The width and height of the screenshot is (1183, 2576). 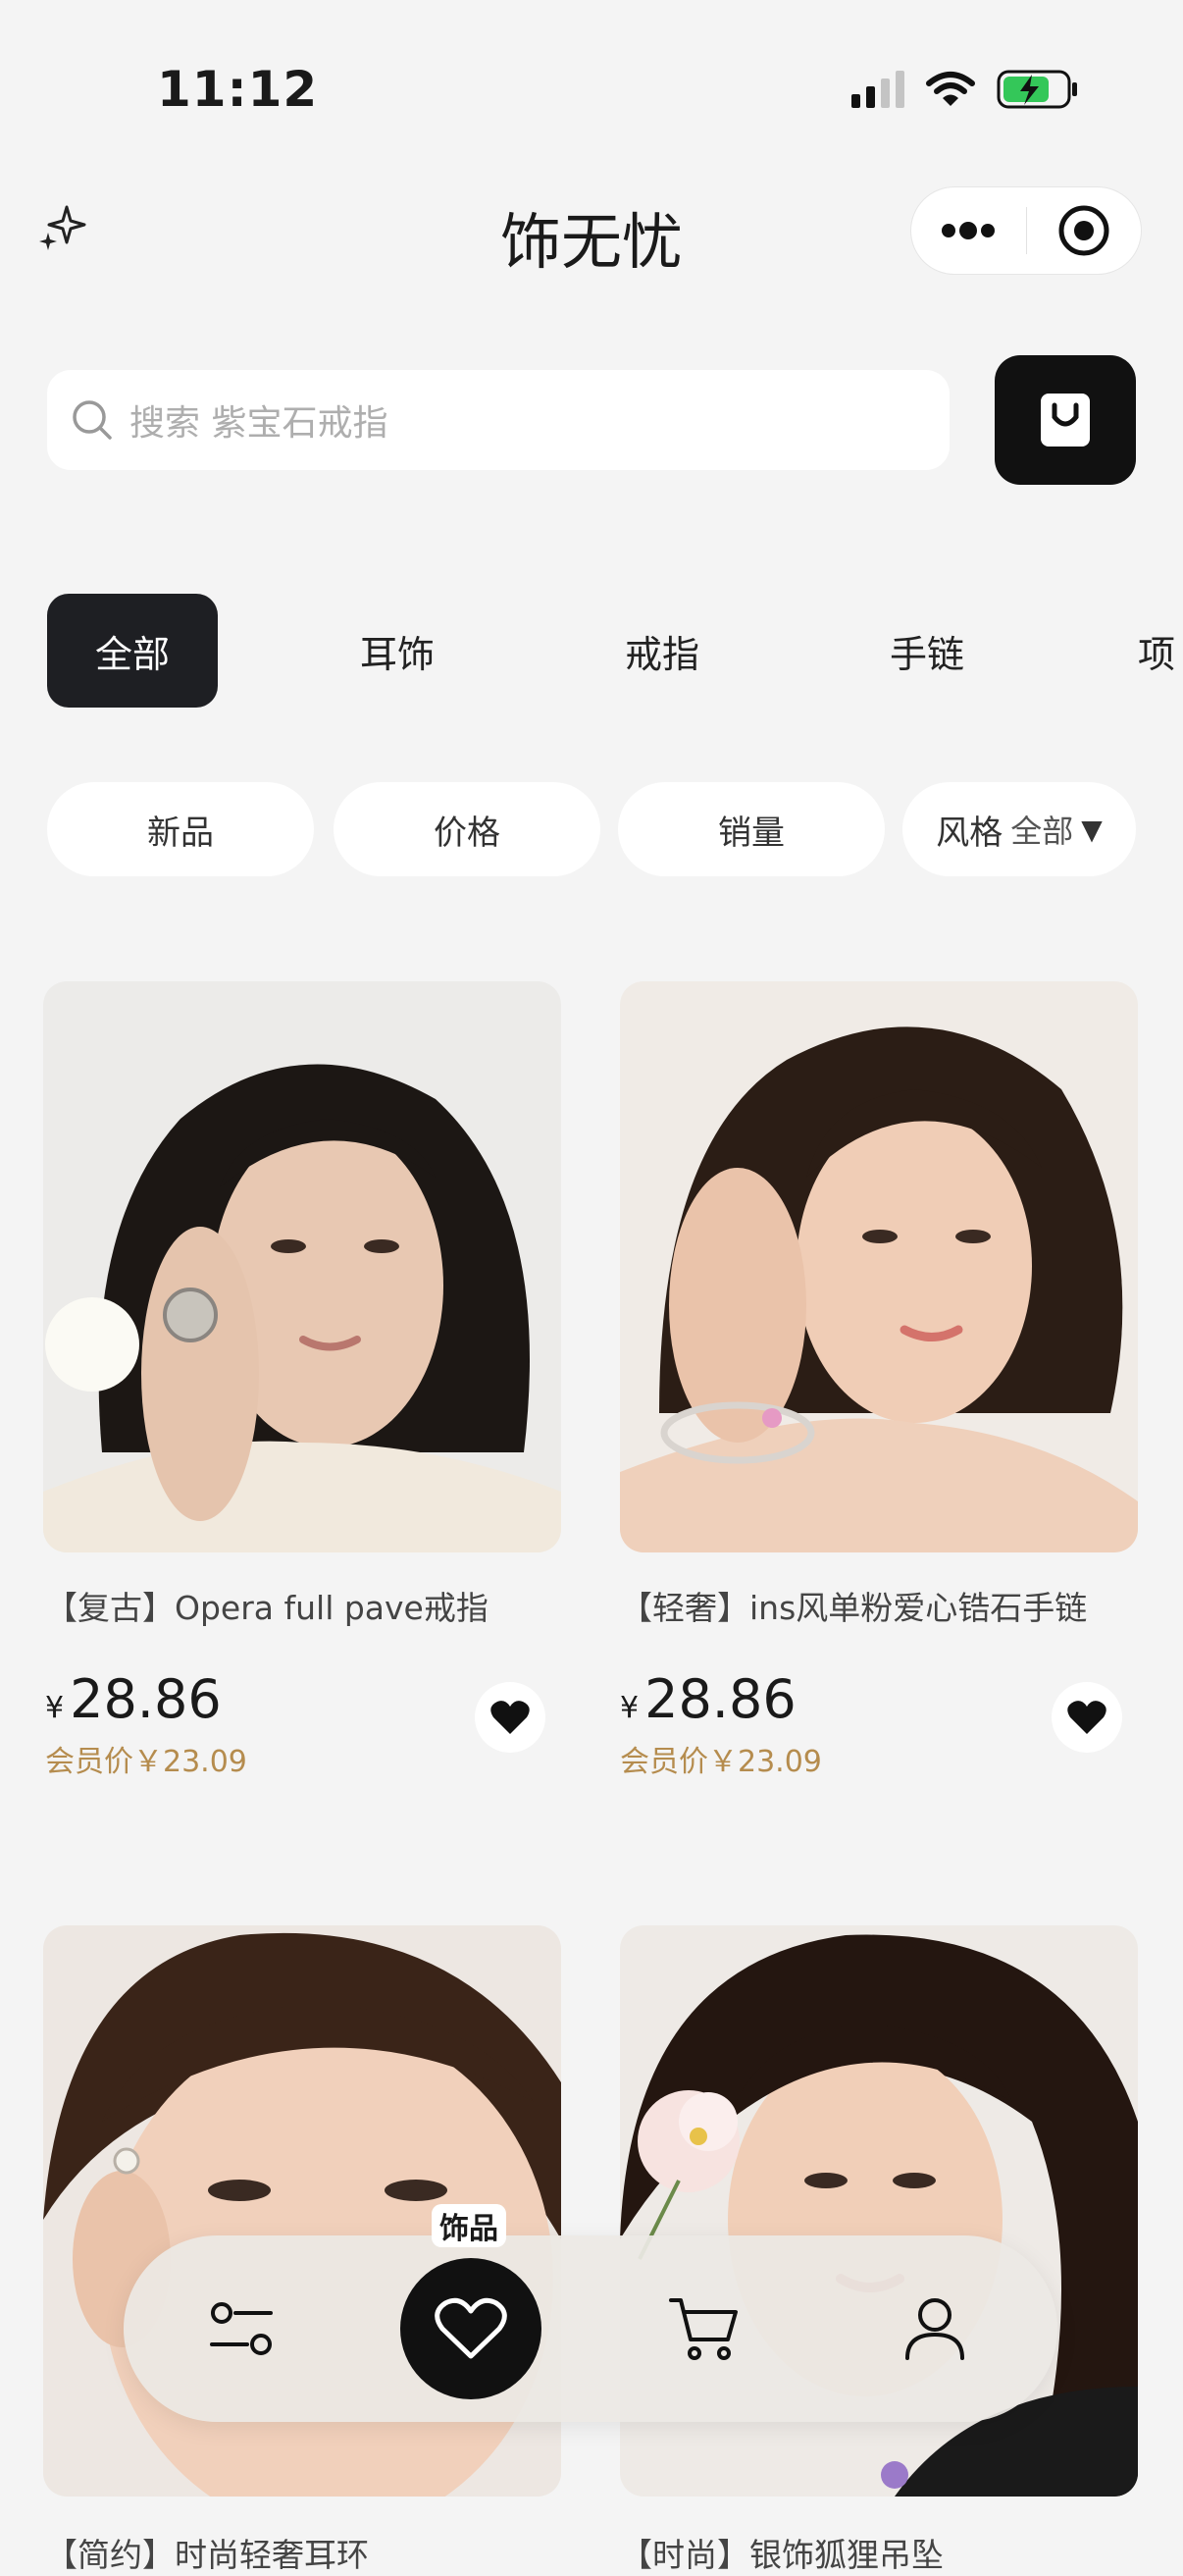 I want to click on tab-profile, so click(x=935, y=2328).